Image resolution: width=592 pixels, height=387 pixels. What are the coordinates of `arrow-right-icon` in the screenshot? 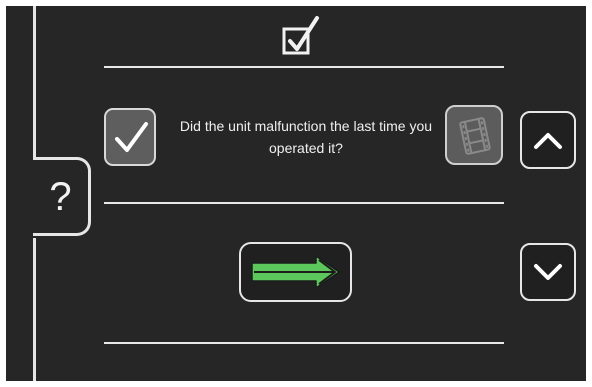 It's located at (295, 272).